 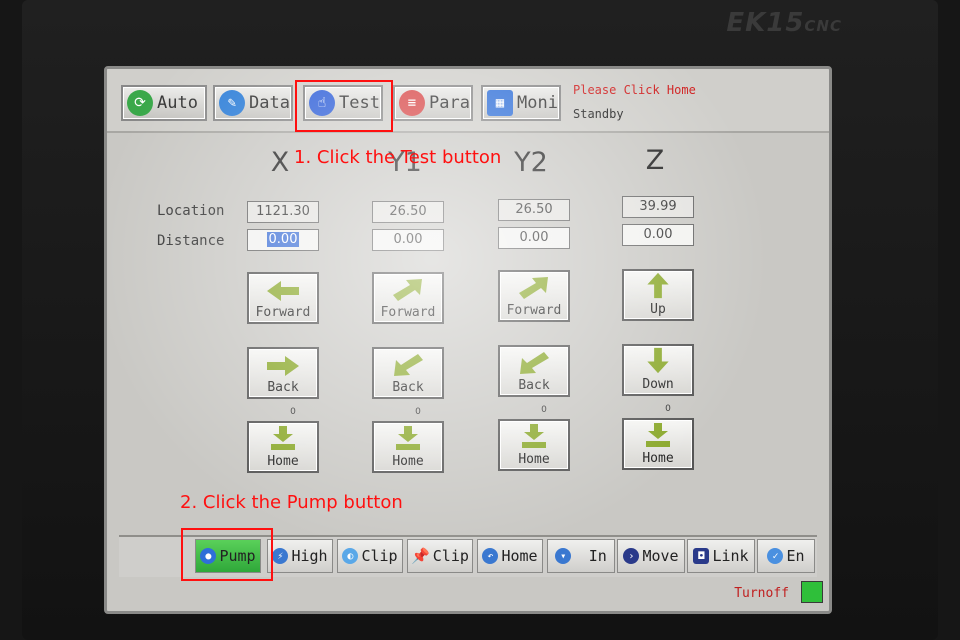 What do you see at coordinates (191, 211) in the screenshot?
I see `location-label: Location` at bounding box center [191, 211].